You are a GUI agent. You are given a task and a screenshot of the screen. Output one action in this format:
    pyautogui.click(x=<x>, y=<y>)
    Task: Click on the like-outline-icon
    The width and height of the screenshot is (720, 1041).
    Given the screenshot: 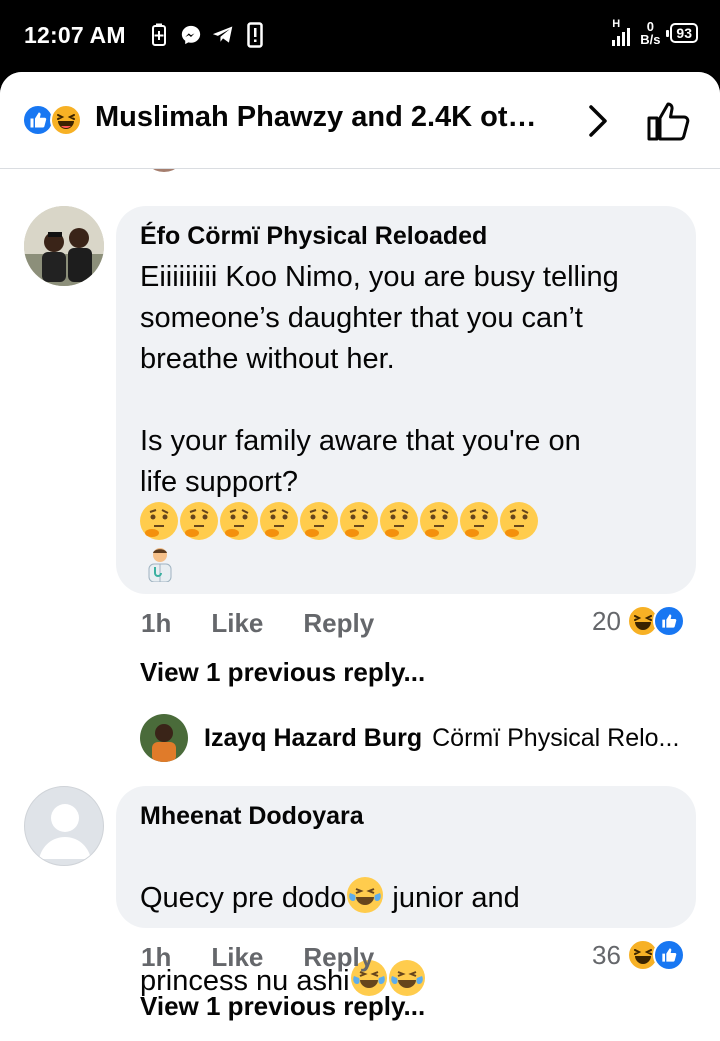 What is the action you would take?
    pyautogui.click(x=668, y=121)
    